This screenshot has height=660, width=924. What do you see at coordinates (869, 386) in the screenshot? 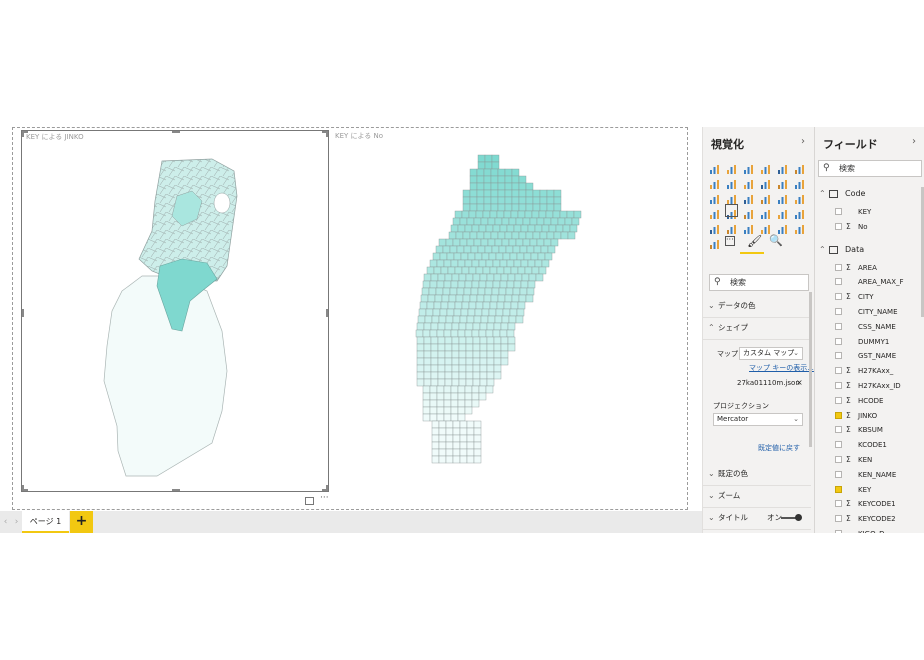
I see `field-h27kaxx-id: Σ H27KAxx_ID` at bounding box center [869, 386].